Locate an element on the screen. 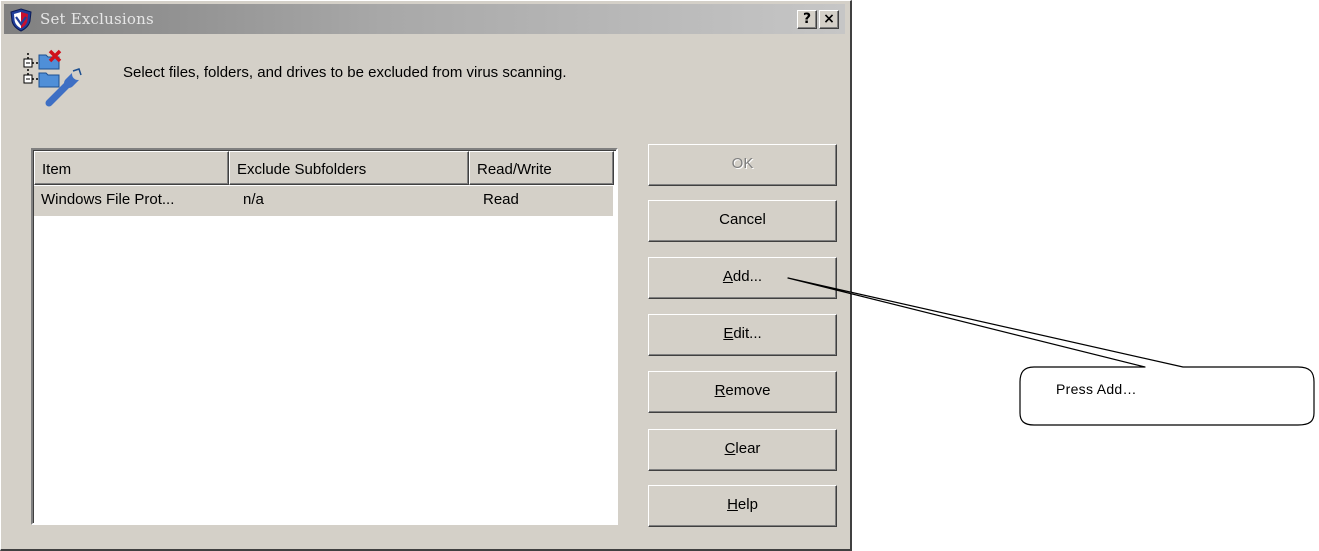  help-caption-button: ? is located at coordinates (807, 19).